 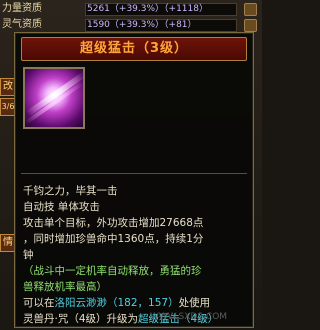 I want to click on skill-trigger-note: 兽释放机率最高）, so click(x=65, y=287).